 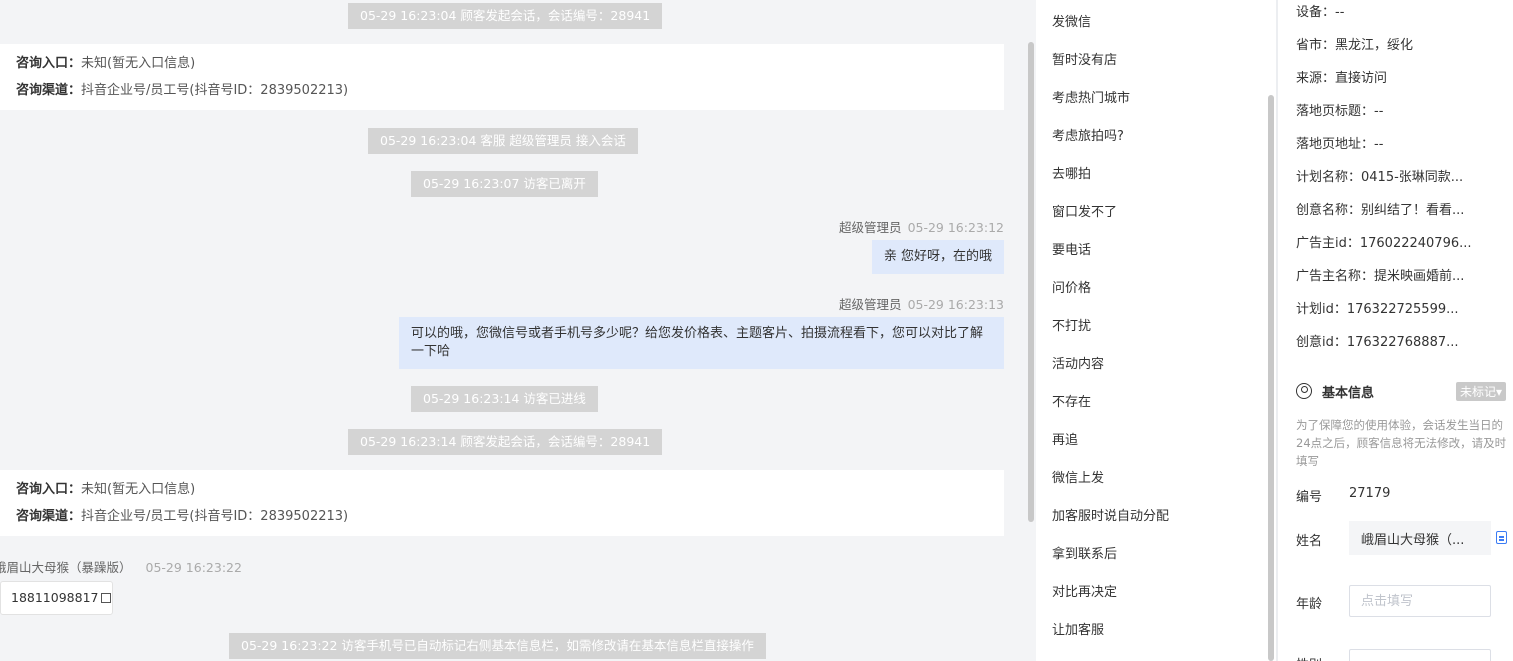 I want to click on quick-reply-item: 加客服时说自动分配, so click(x=1156, y=517).